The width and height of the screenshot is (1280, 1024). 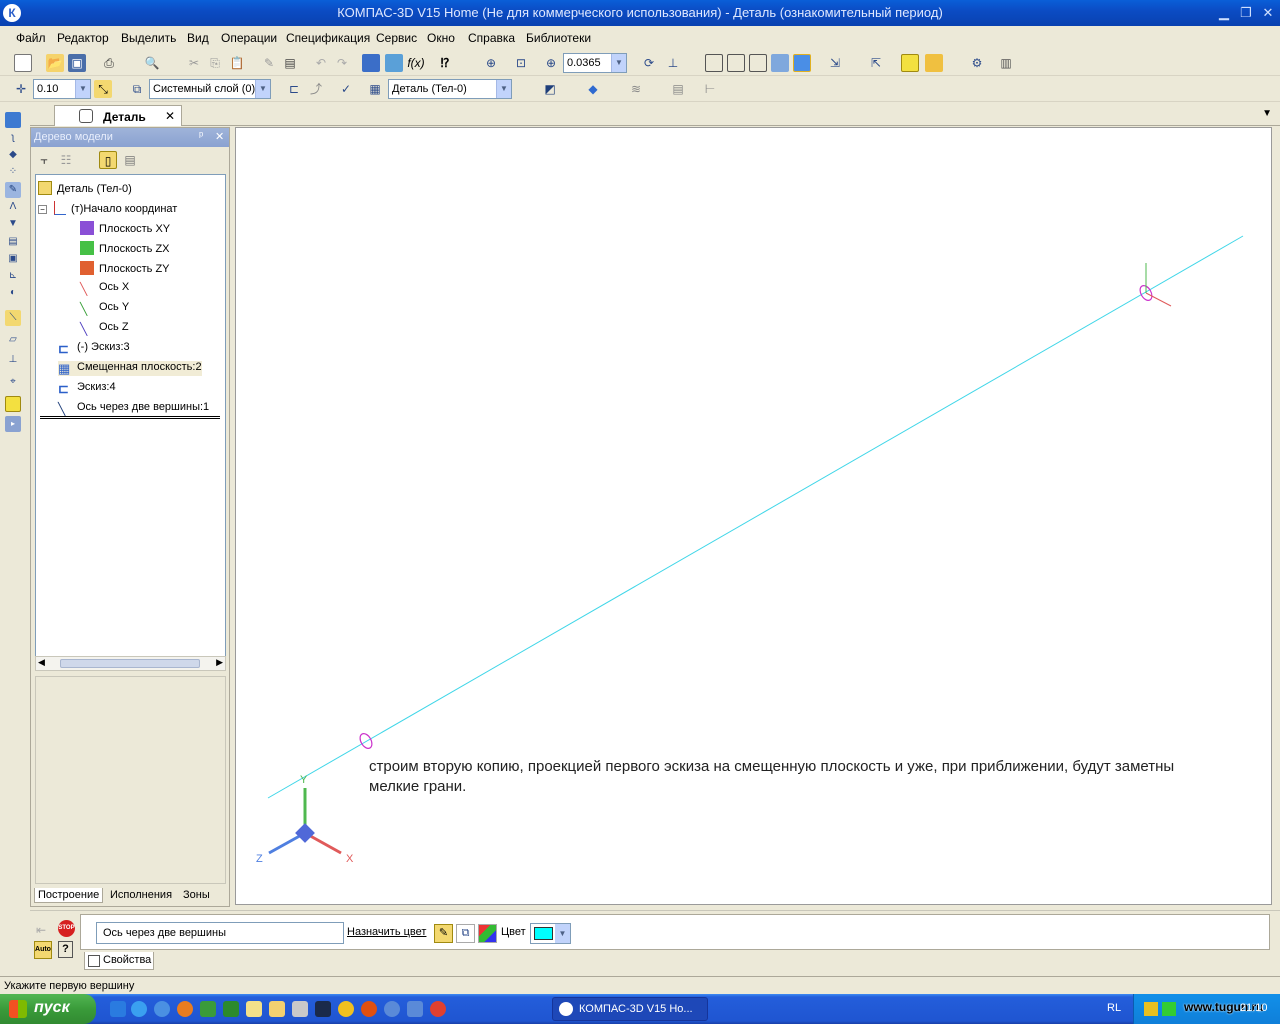 What do you see at coordinates (876, 63) in the screenshot?
I see `select-icon: ⇱` at bounding box center [876, 63].